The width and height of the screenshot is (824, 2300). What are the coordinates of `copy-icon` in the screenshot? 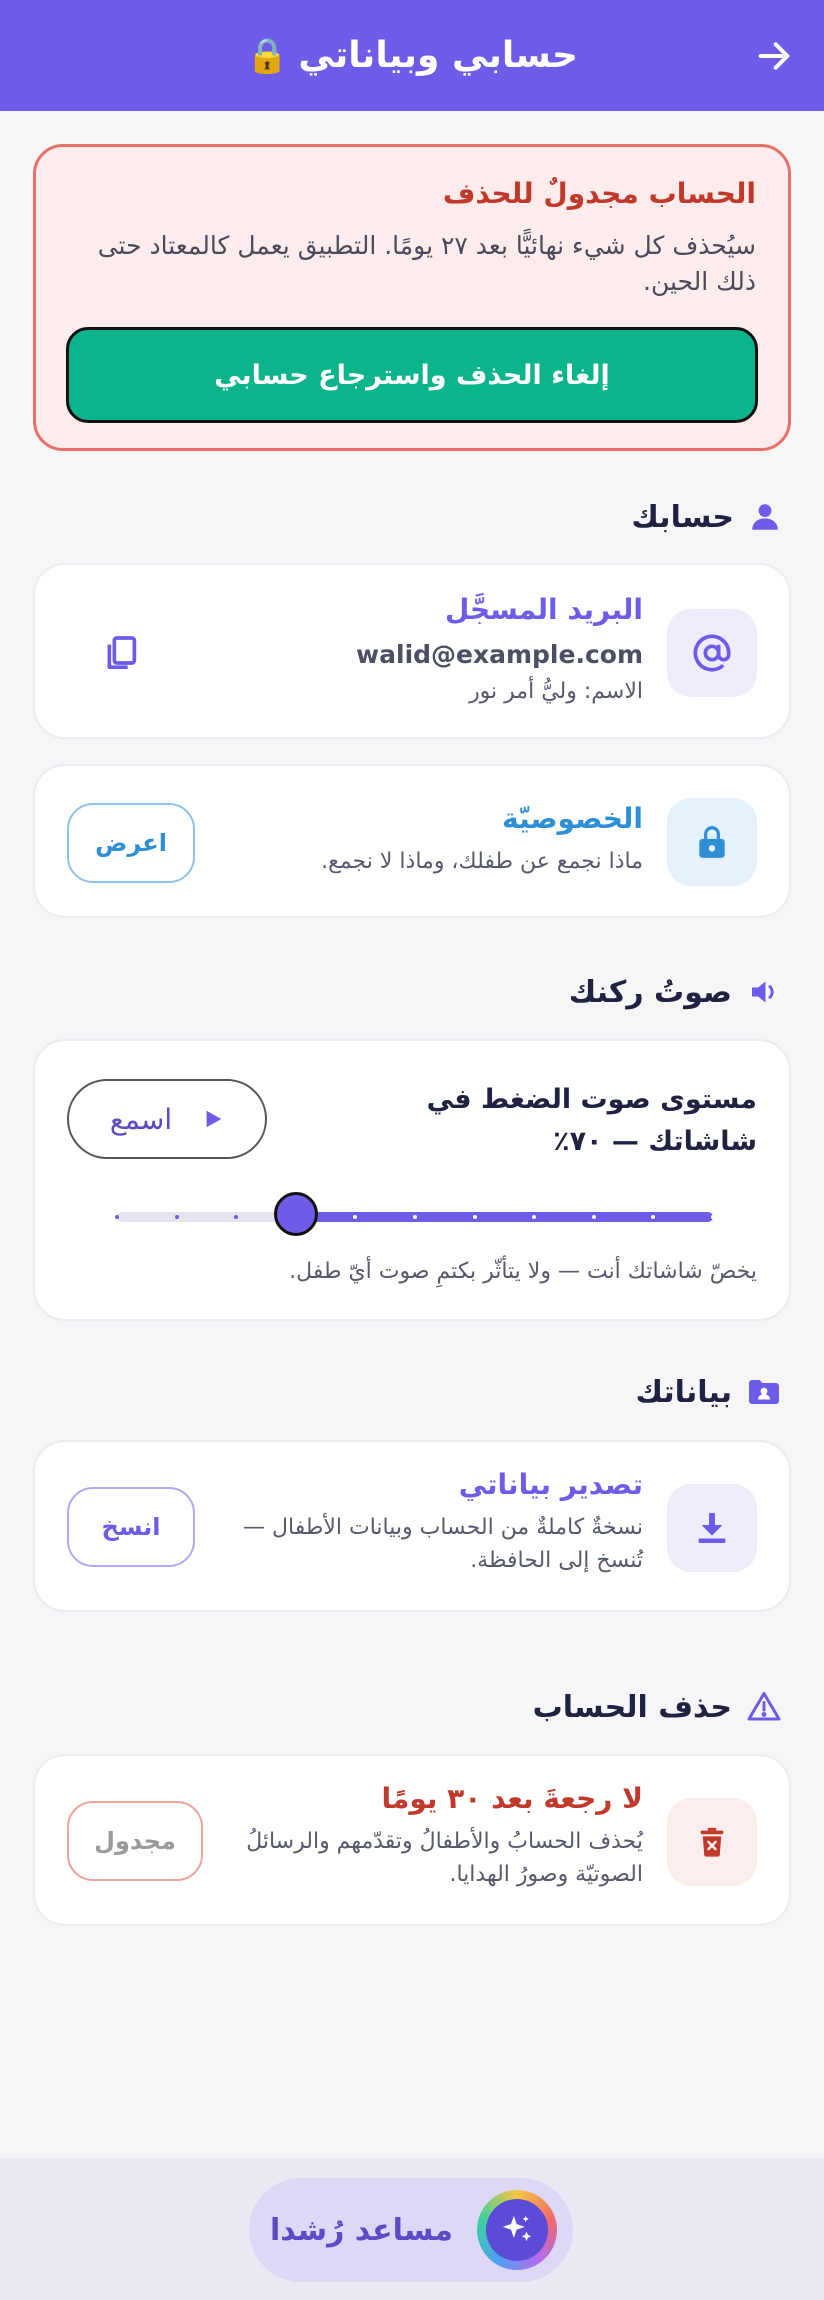 It's located at (122, 652).